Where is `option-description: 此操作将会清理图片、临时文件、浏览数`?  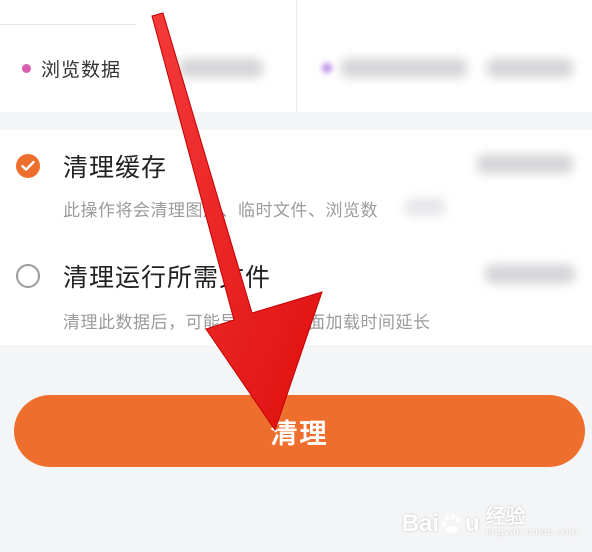 option-description: 此操作将会清理图片、临时文件、浏览数 is located at coordinates (220, 211).